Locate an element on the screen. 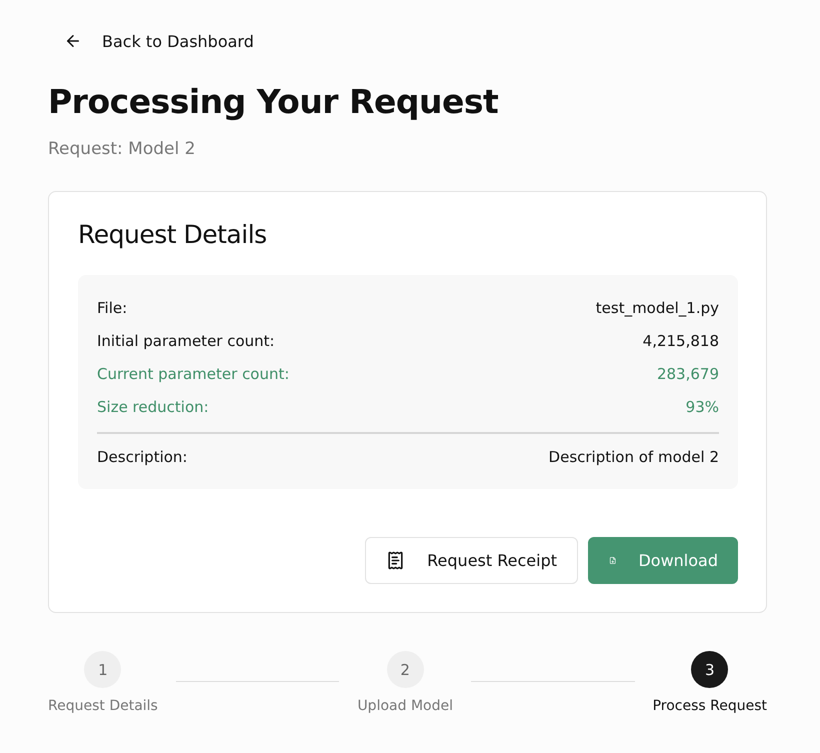  detail-value: Description of model 2 is located at coordinates (633, 457).